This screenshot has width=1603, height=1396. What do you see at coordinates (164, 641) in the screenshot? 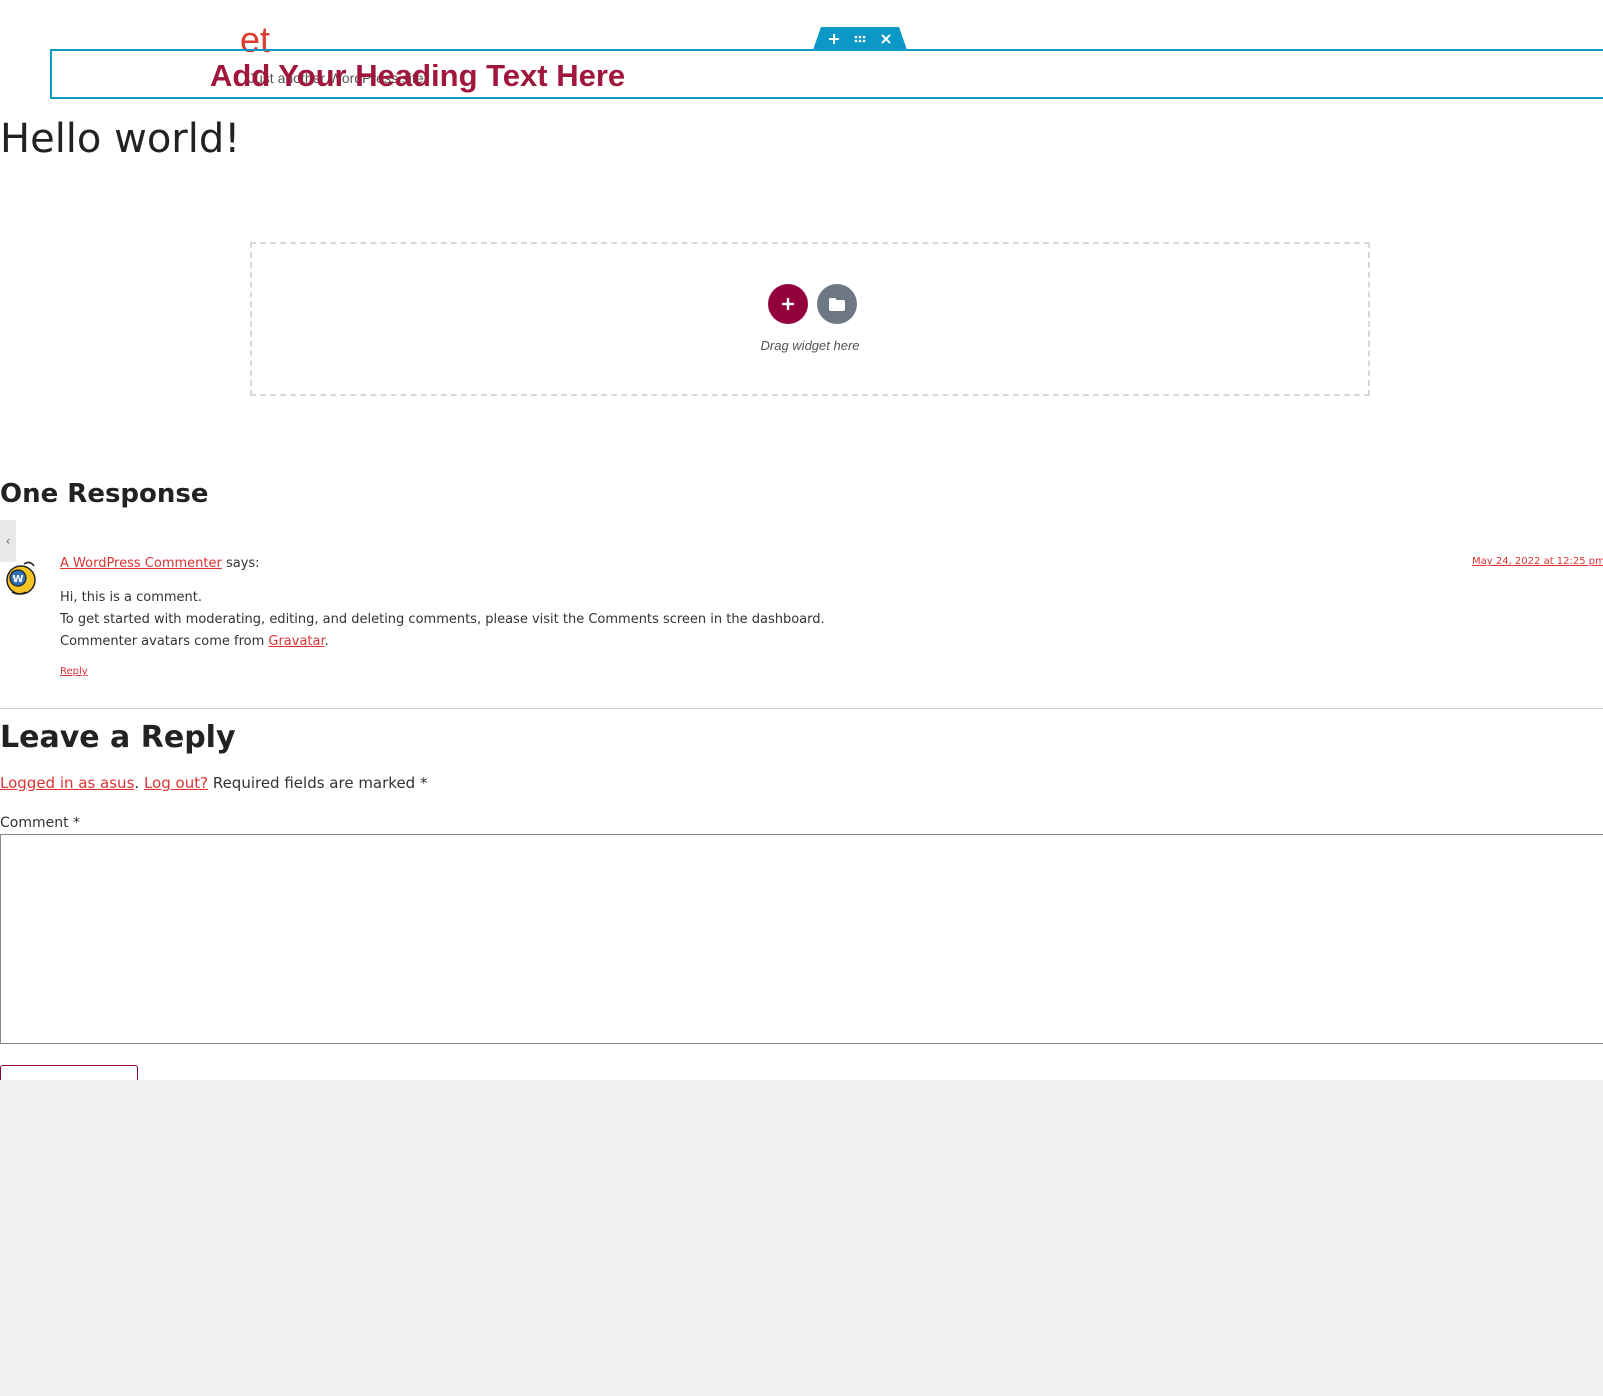
I see `comment-line-text: Commenter avatars come from` at bounding box center [164, 641].